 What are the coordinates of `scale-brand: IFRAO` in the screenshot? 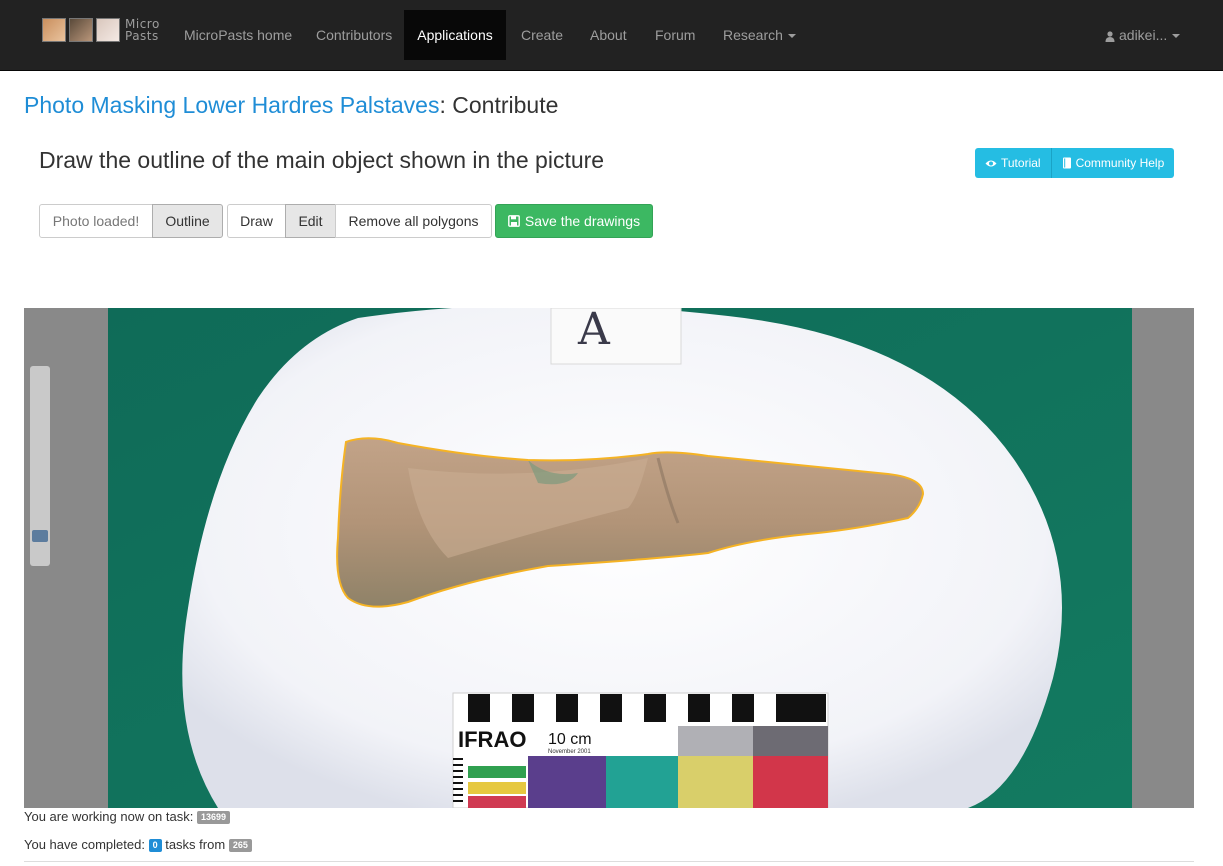 It's located at (492, 739).